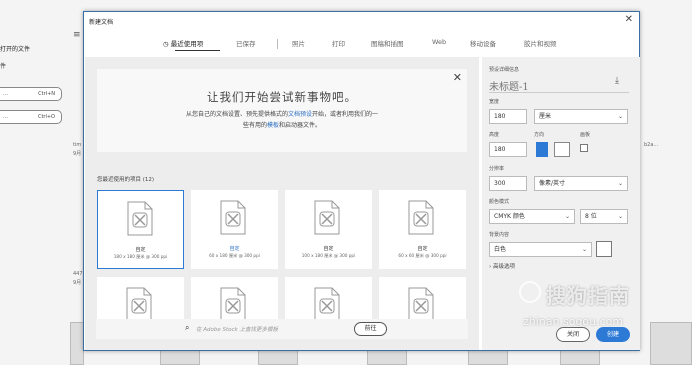 The height and width of the screenshot is (365, 692). Describe the element at coordinates (282, 97) in the screenshot. I see `banner-headline: 让我们开始尝试新事物吧。` at that location.